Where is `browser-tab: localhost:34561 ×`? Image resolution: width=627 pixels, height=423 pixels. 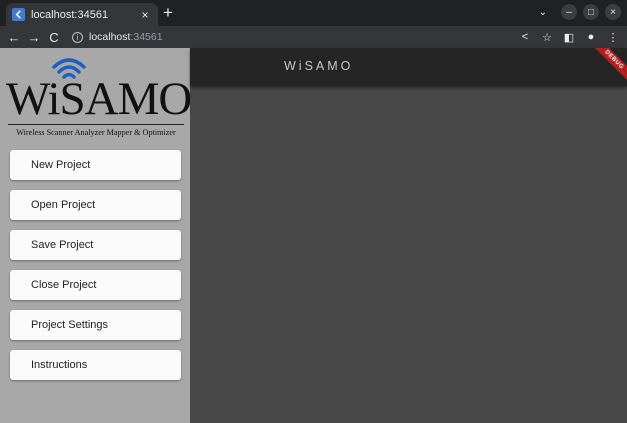 browser-tab: localhost:34561 × is located at coordinates (82, 14).